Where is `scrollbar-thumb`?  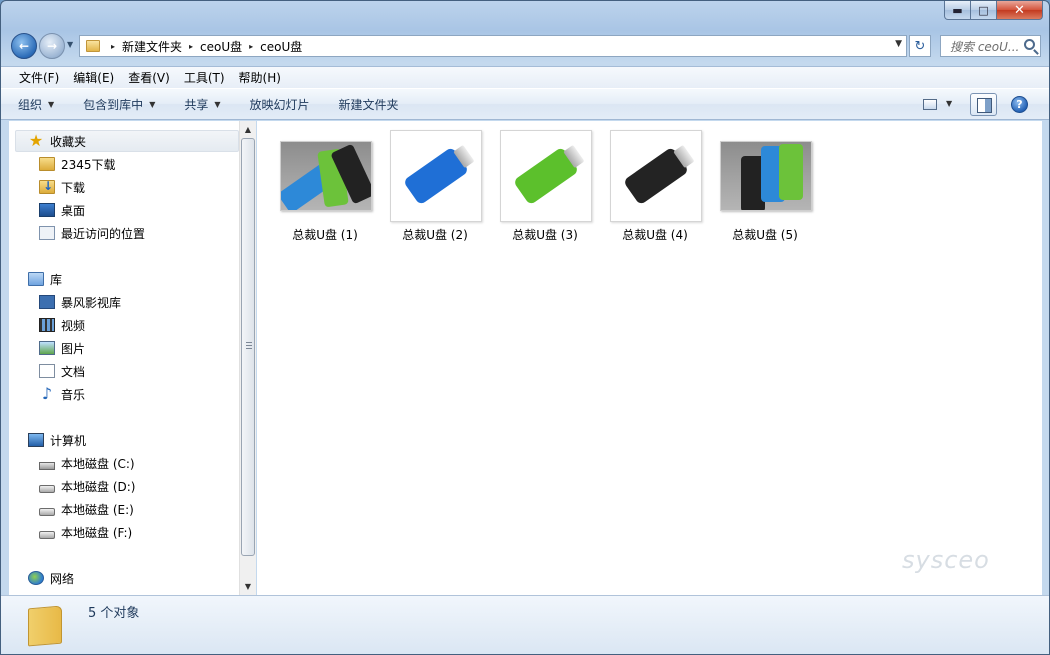 scrollbar-thumb is located at coordinates (248, 347).